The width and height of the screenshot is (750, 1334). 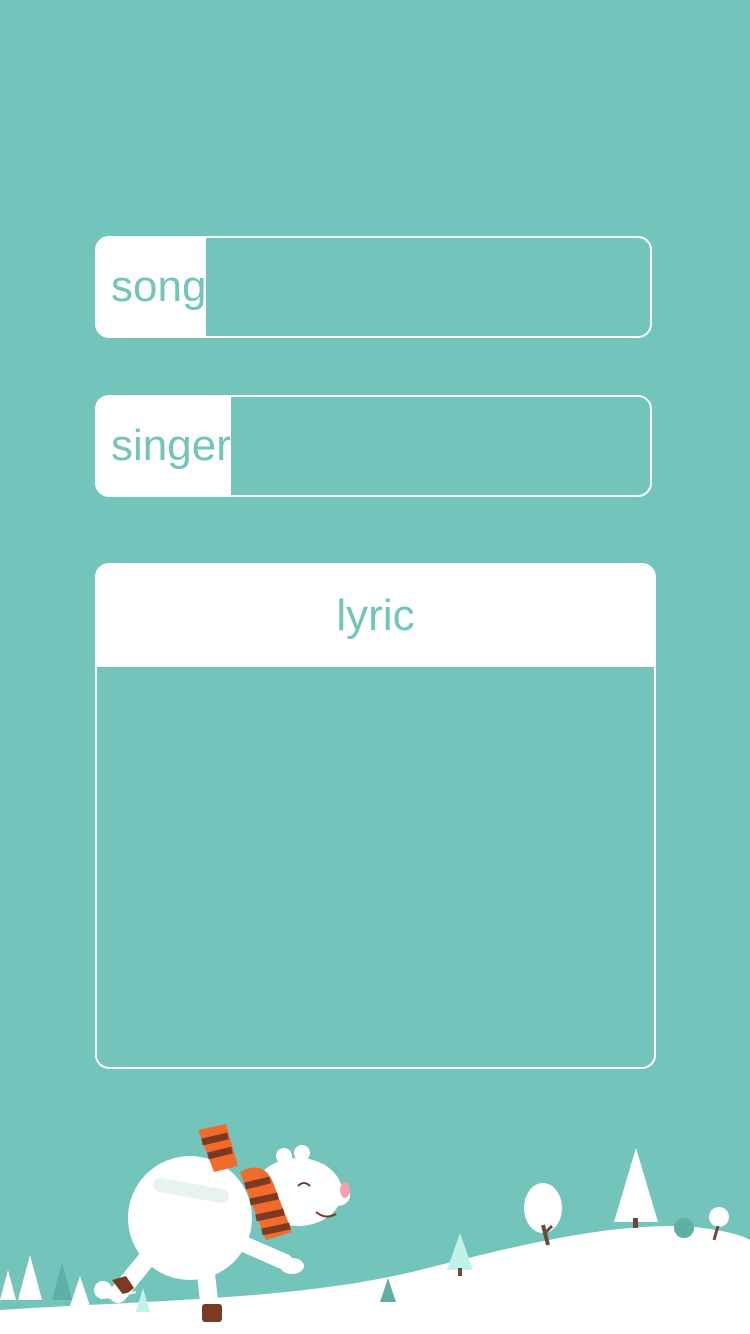 What do you see at coordinates (428, 287) in the screenshot?
I see `song-input` at bounding box center [428, 287].